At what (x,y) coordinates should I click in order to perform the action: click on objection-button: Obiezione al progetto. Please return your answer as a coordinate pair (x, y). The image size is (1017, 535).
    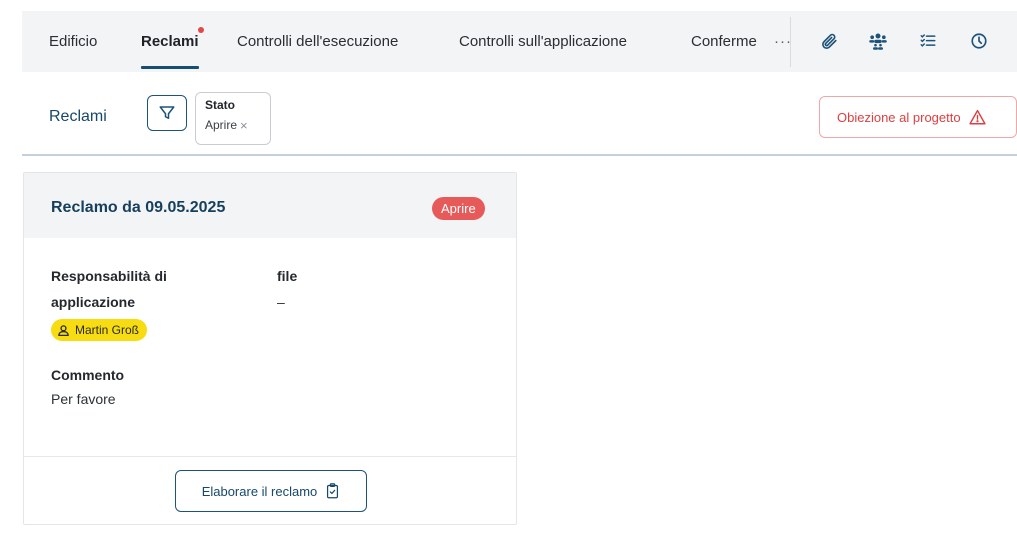
    Looking at the image, I should click on (918, 117).